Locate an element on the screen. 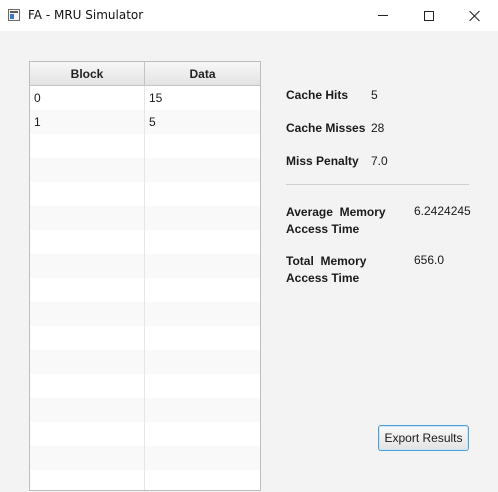  stats-separator is located at coordinates (377, 184).